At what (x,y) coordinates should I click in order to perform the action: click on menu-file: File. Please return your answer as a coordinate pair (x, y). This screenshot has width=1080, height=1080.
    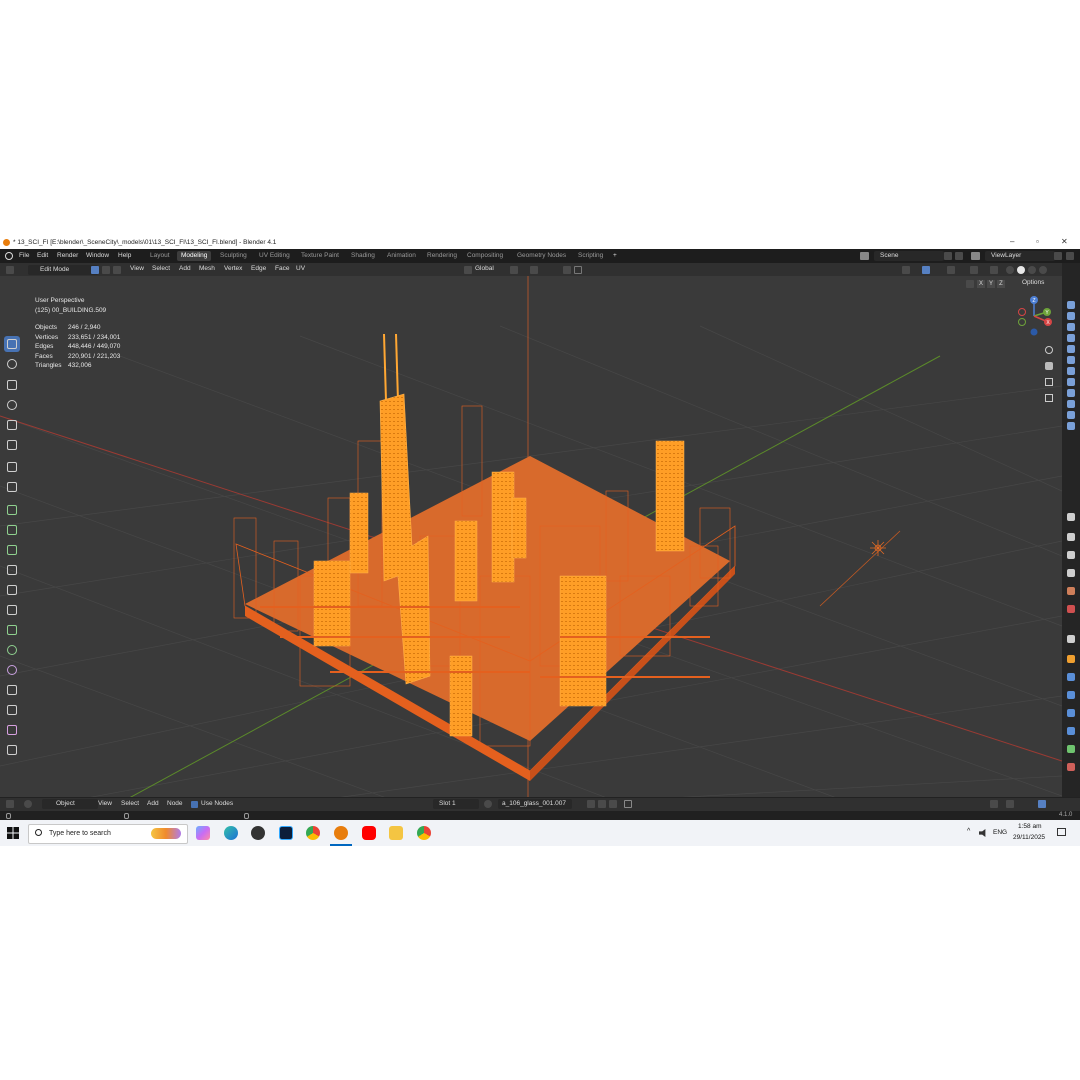
    Looking at the image, I should click on (24, 255).